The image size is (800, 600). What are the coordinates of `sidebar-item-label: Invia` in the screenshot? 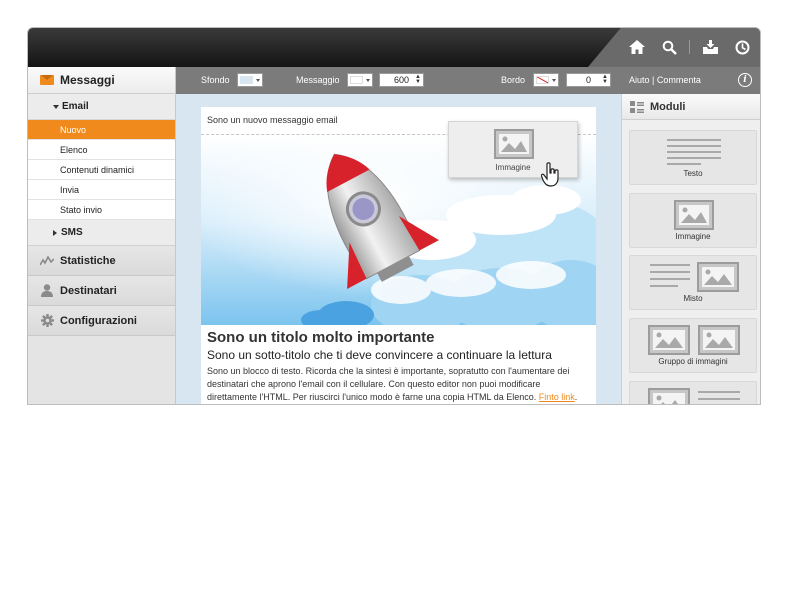 It's located at (70, 189).